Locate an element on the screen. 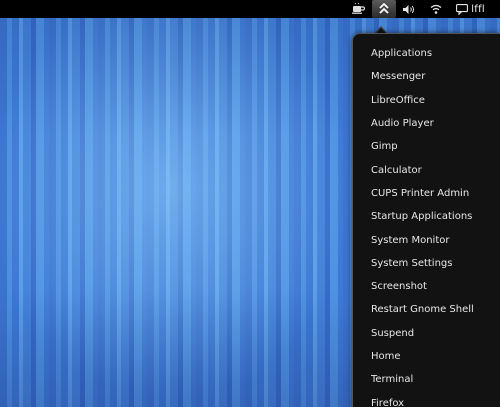 The width and height of the screenshot is (500, 407). menu-item-screenshot: Screenshot is located at coordinates (426, 286).